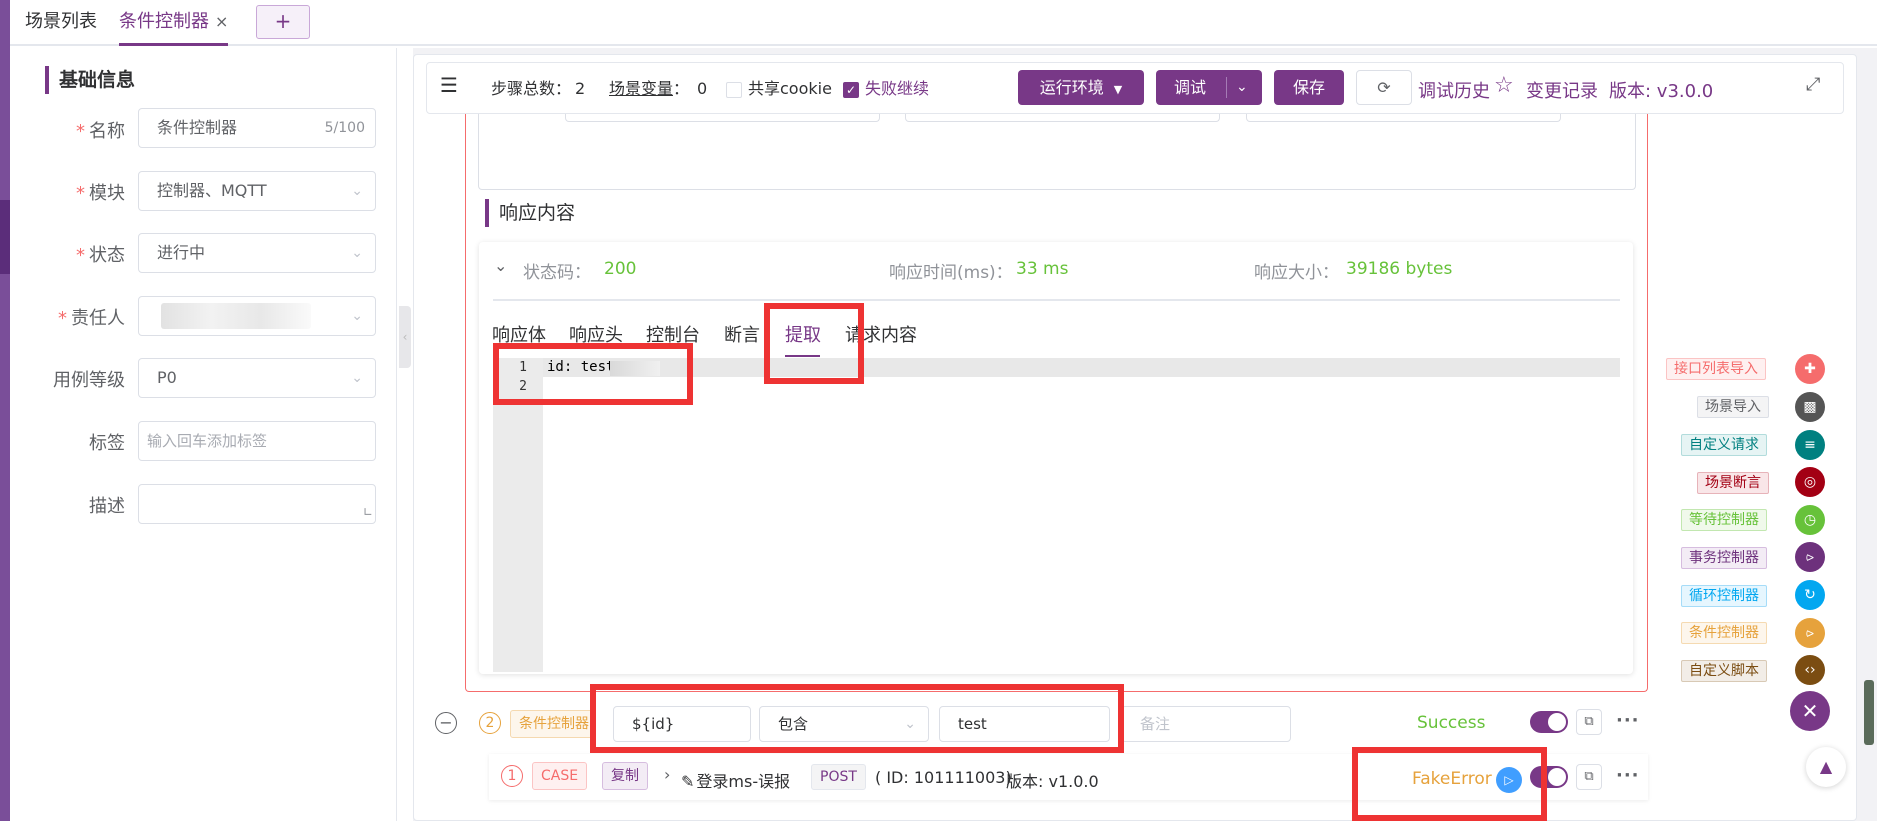 The width and height of the screenshot is (1877, 821). Describe the element at coordinates (734, 89) in the screenshot. I see `checkbox-unchecked` at that location.